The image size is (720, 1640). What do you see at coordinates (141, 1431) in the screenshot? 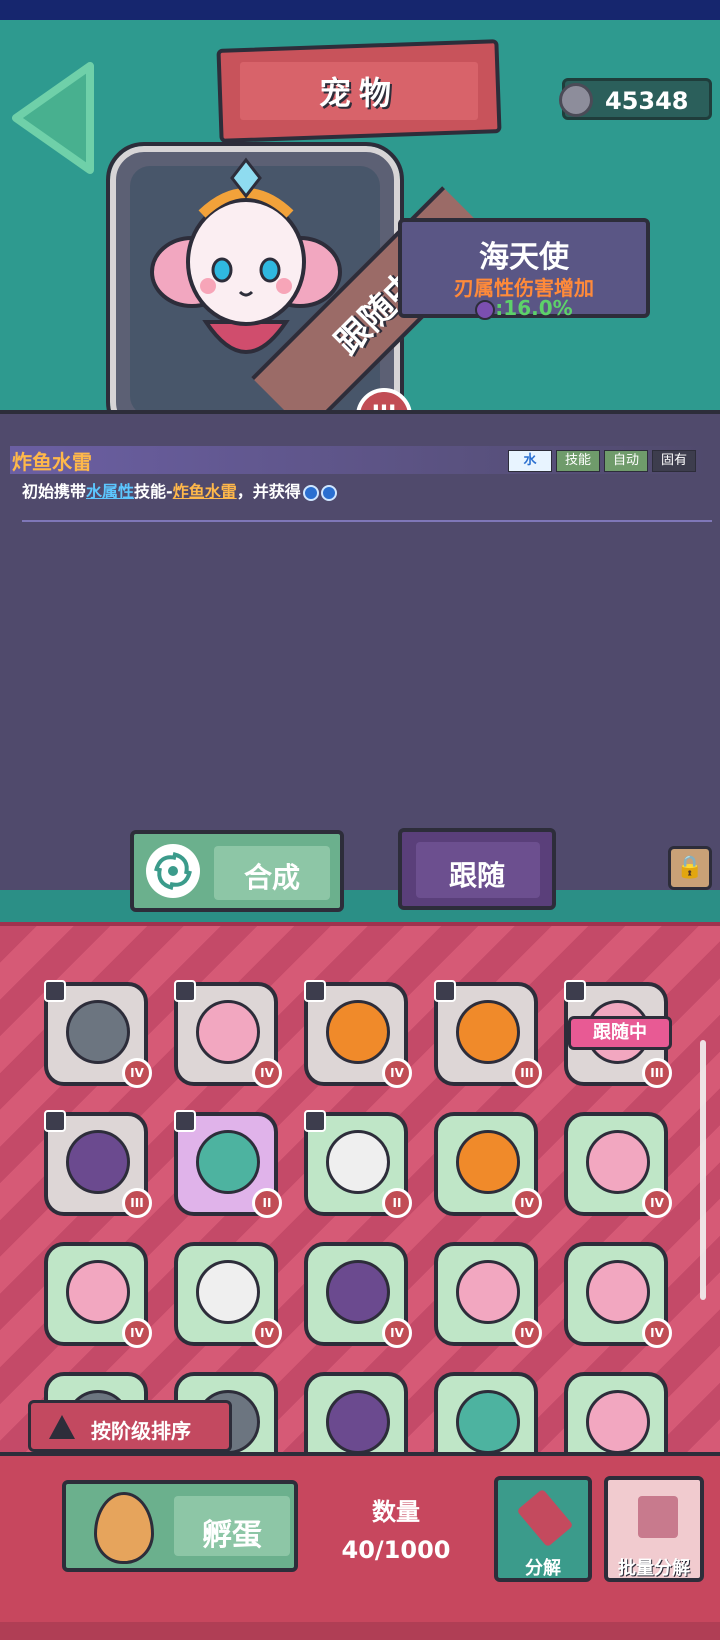
I see `sort-label: 按阶级排序` at bounding box center [141, 1431].